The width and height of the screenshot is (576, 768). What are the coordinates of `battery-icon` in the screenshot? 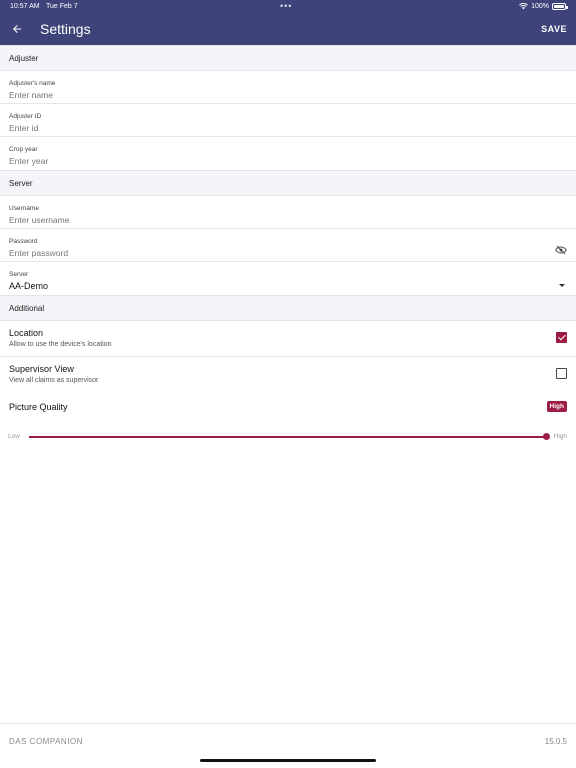 It's located at (560, 6).